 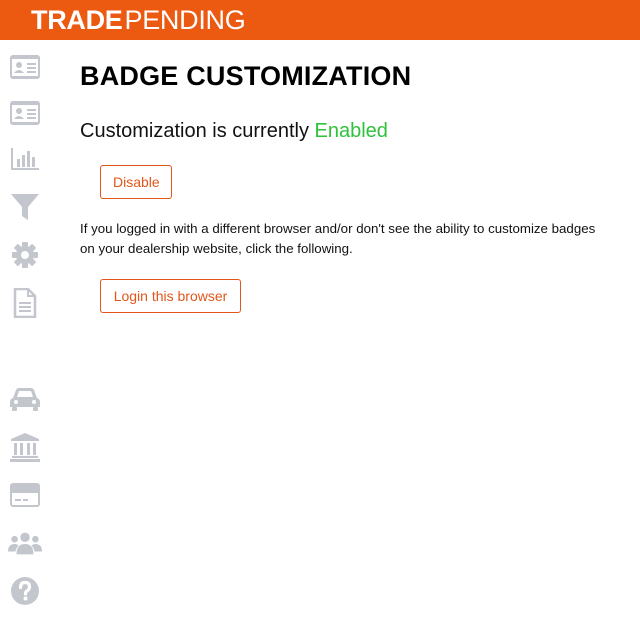 I want to click on document-icon, so click(x=25, y=303).